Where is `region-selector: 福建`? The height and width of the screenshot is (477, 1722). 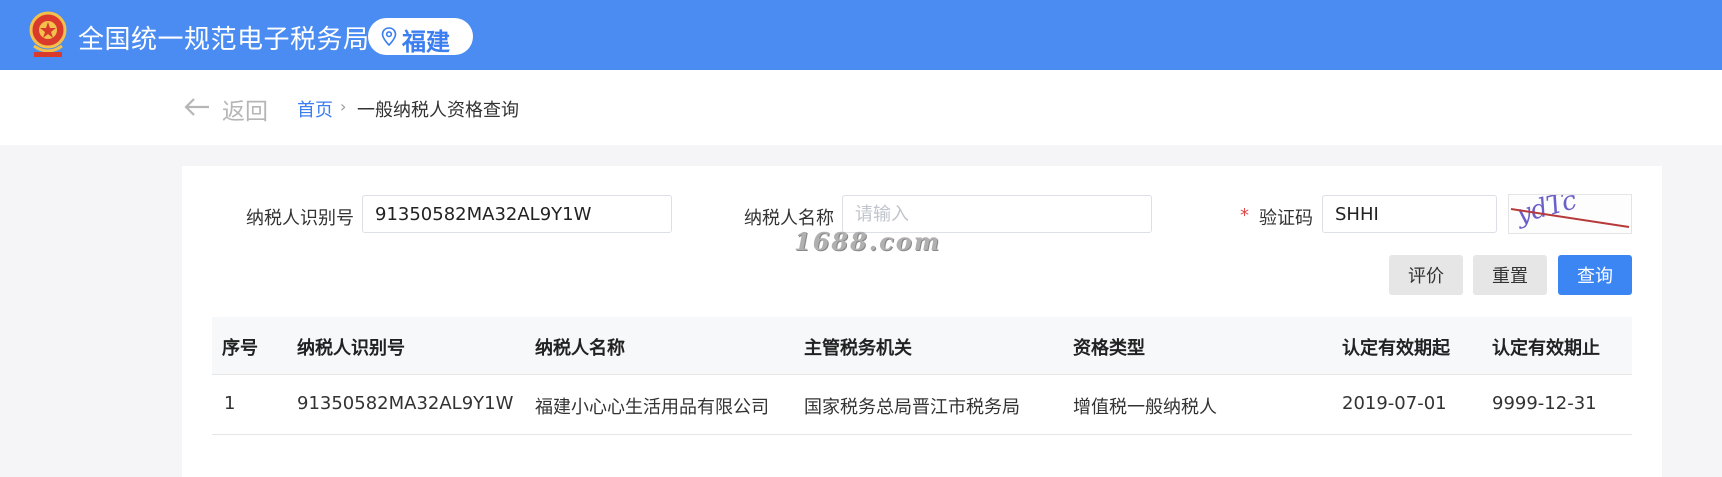
region-selector: 福建 is located at coordinates (420, 37).